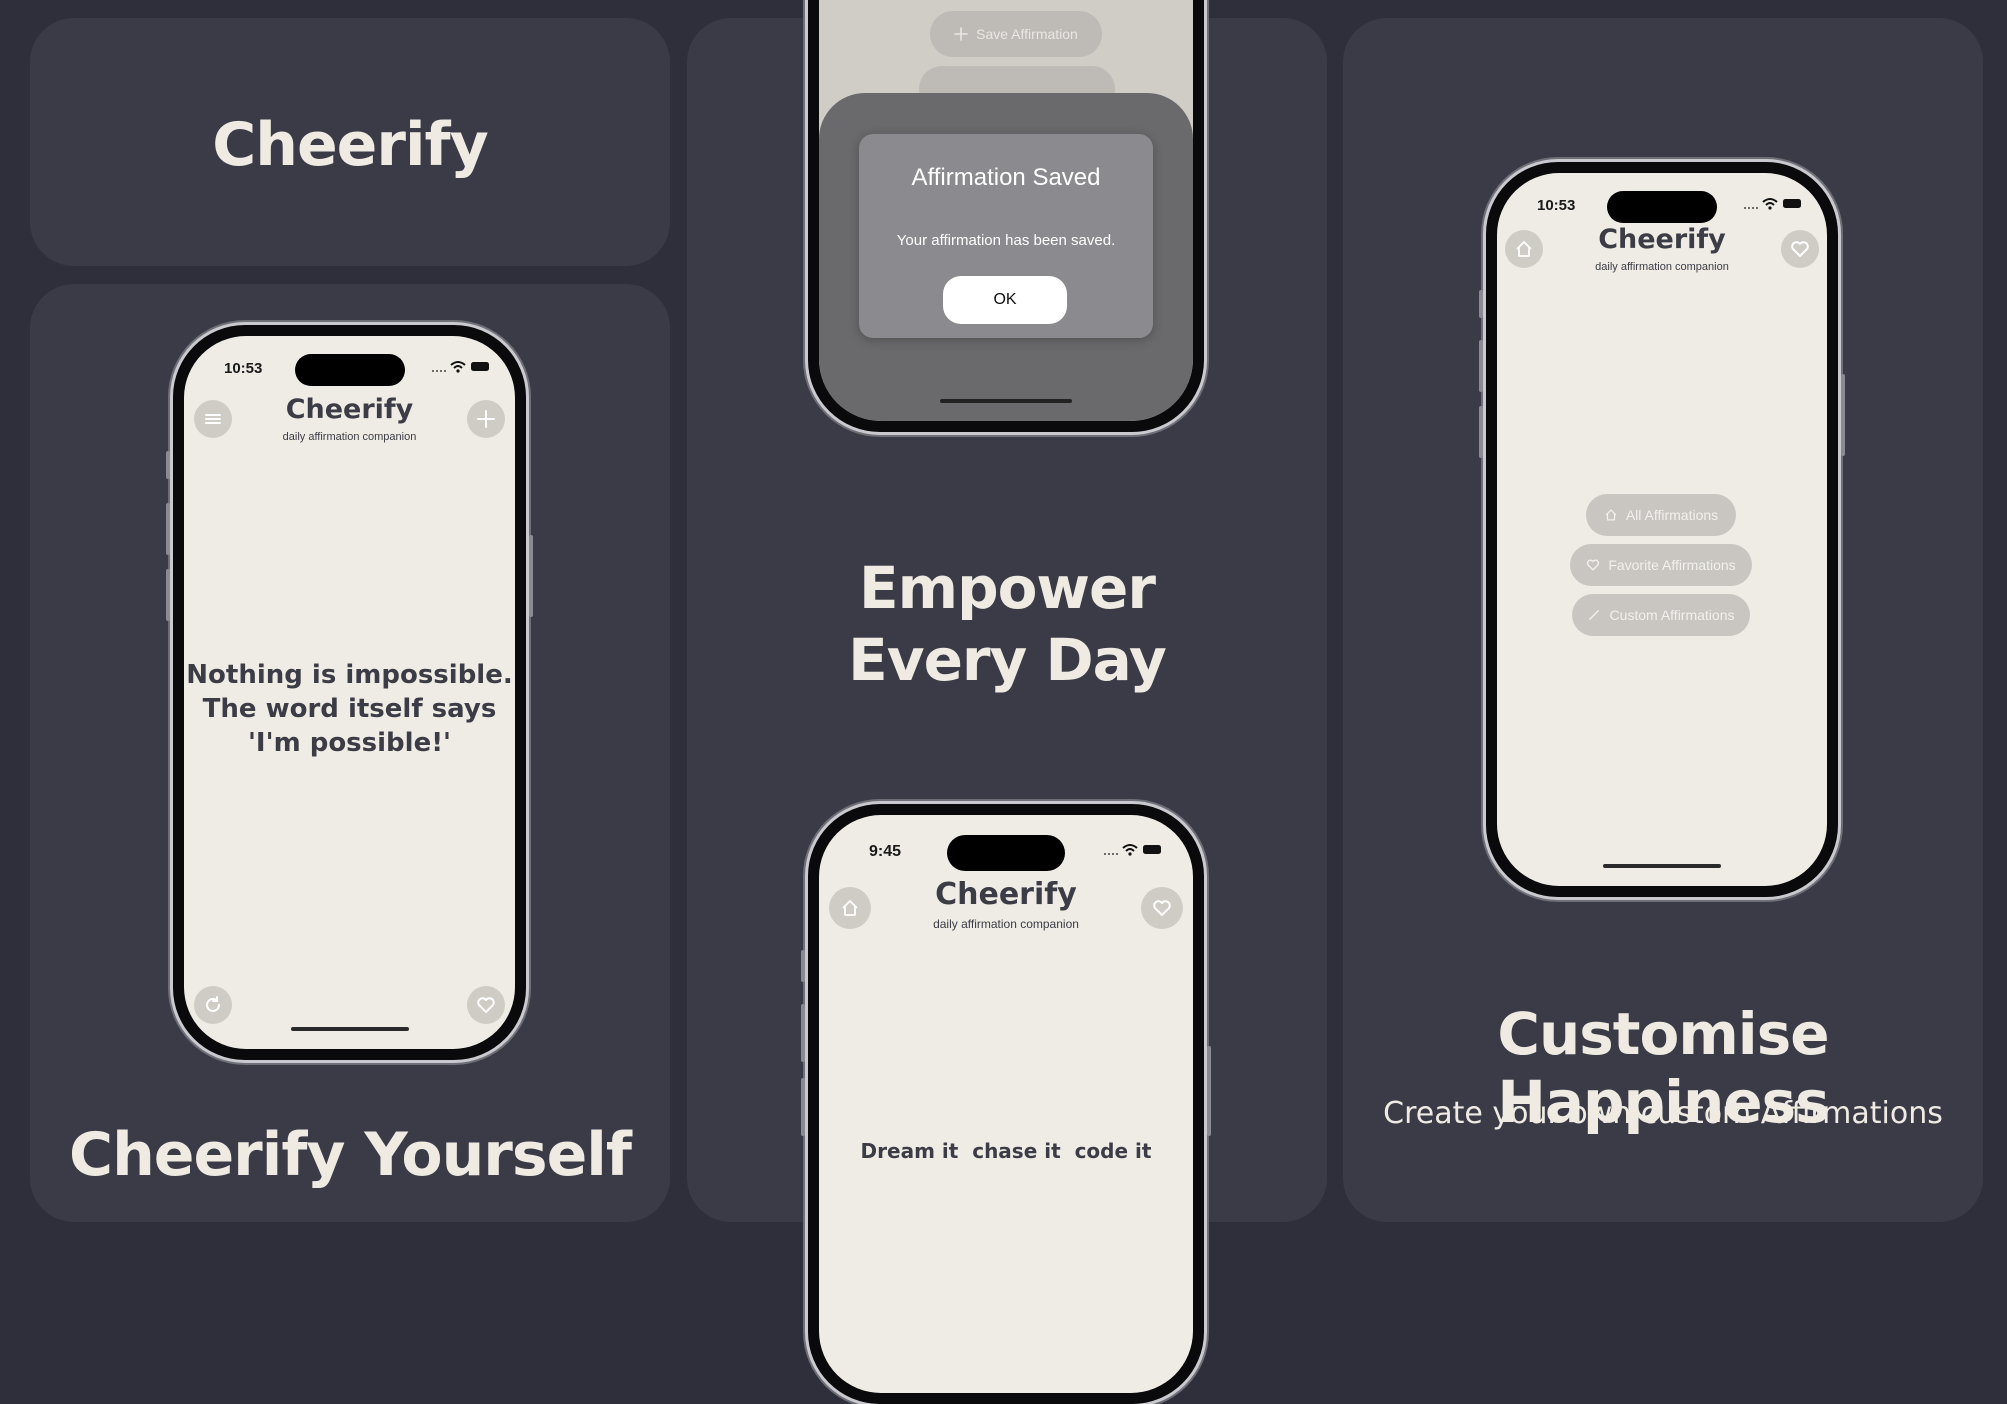  Describe the element at coordinates (350, 1155) in the screenshot. I see `left-headline: Cheerify Yourself` at that location.